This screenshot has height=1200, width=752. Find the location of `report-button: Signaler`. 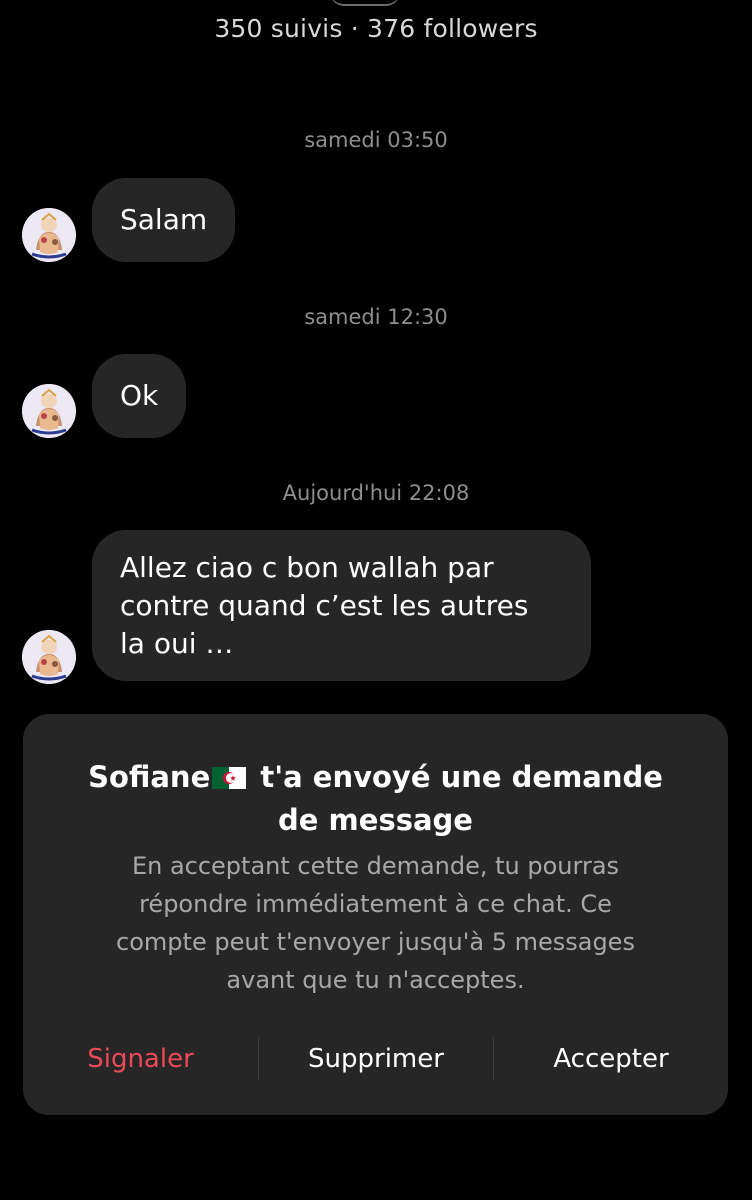

report-button: Signaler is located at coordinates (140, 1059).